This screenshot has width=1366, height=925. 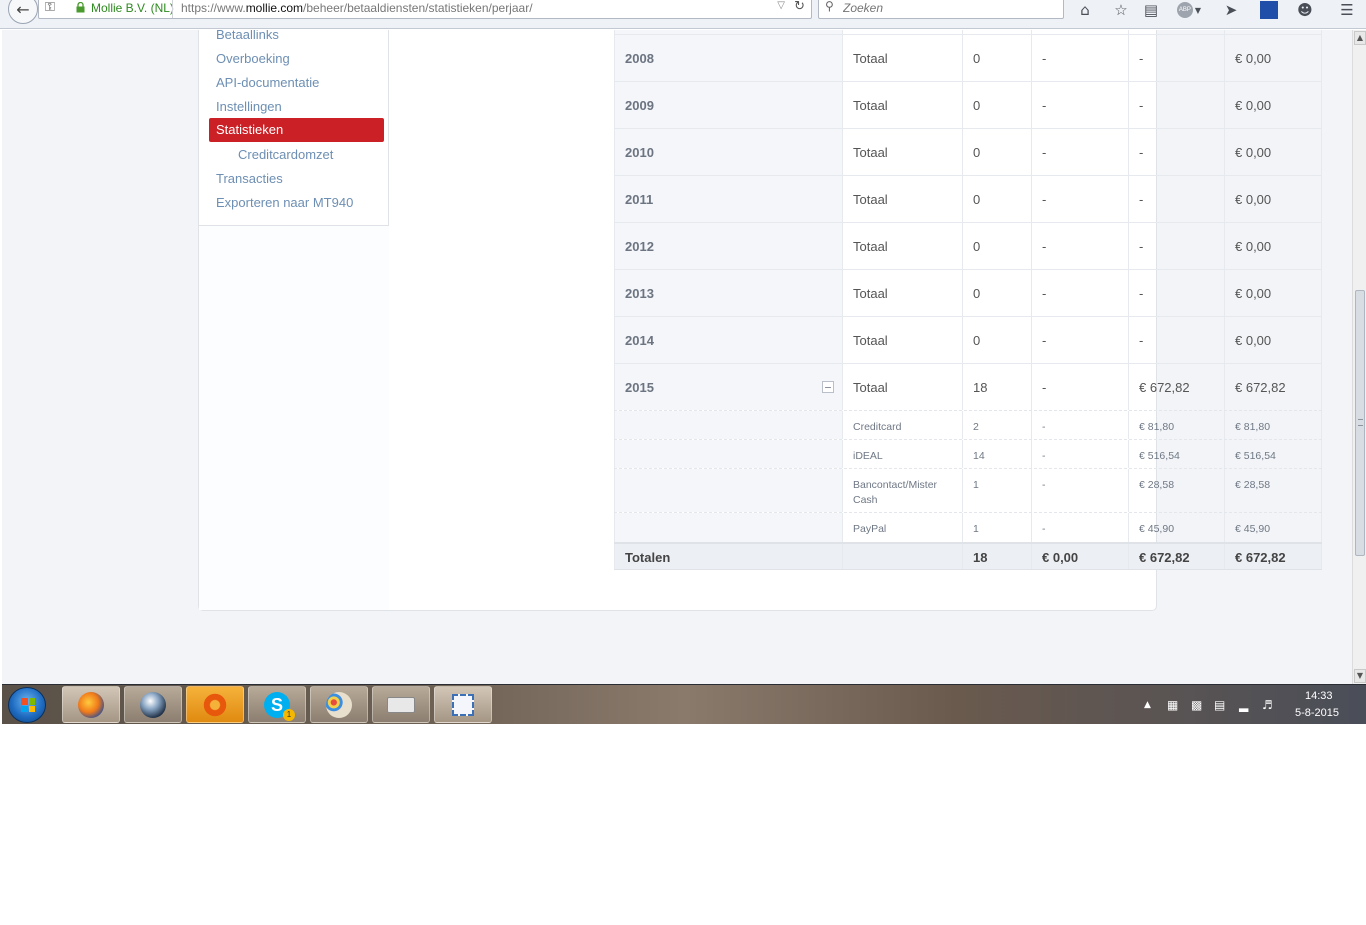 I want to click on clipboard-tray-icon: ▤, so click(x=1219, y=705).